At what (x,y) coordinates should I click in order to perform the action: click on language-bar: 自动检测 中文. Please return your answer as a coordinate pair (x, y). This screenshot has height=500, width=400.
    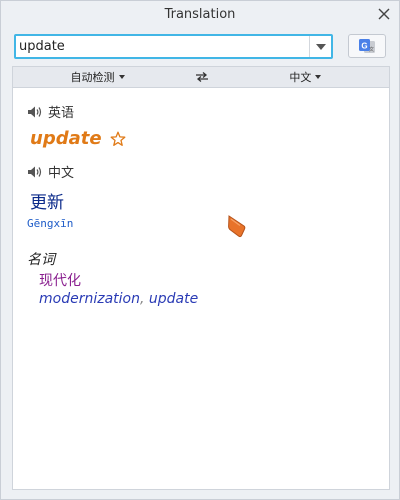
    Looking at the image, I should click on (201, 77).